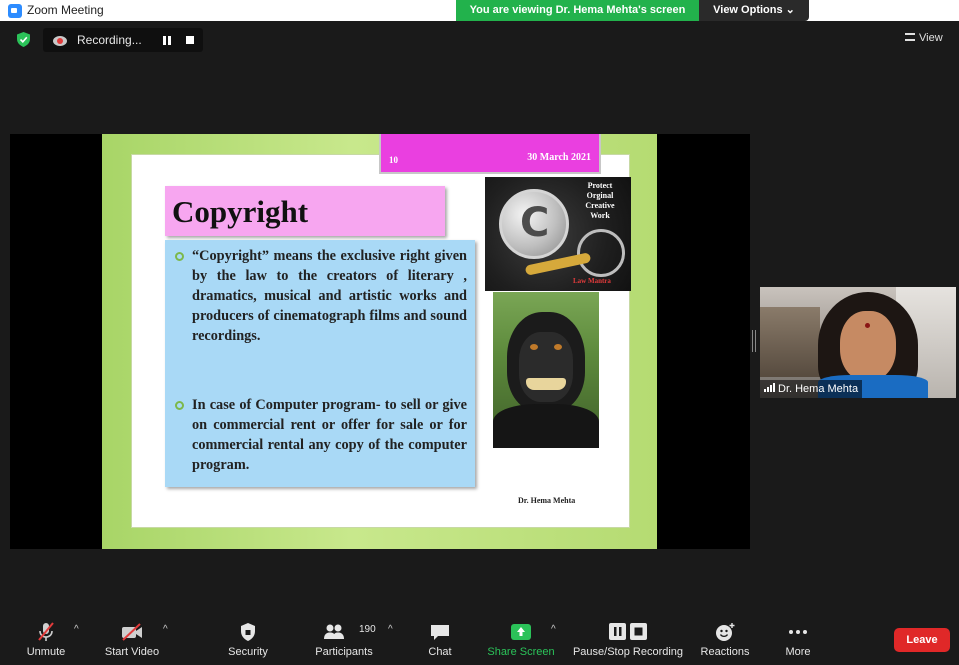 This screenshot has height=665, width=959. I want to click on security-button: Security, so click(248, 638).